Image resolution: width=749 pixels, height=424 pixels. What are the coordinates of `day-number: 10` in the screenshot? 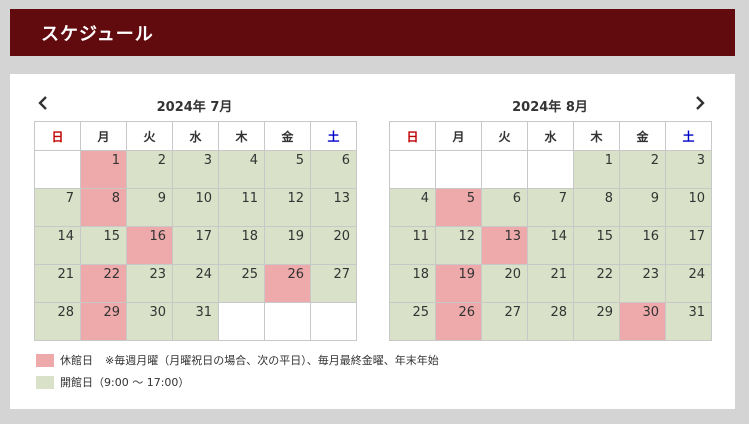 It's located at (203, 198).